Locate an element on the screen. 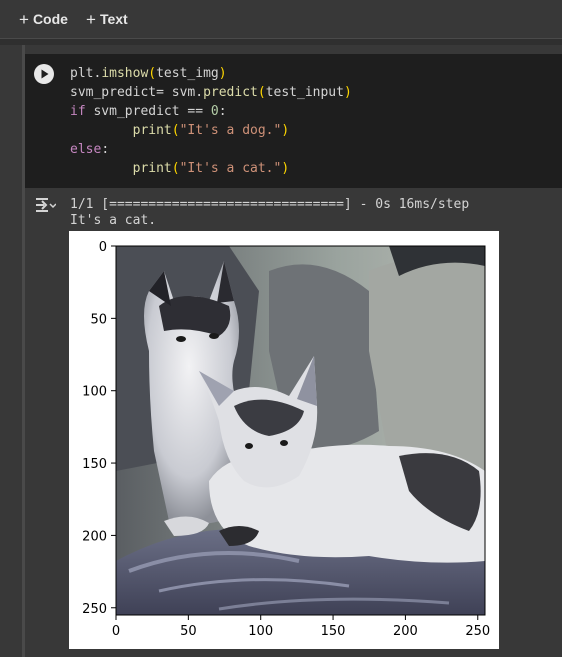  y-tick-label: 200 is located at coordinates (94, 536).